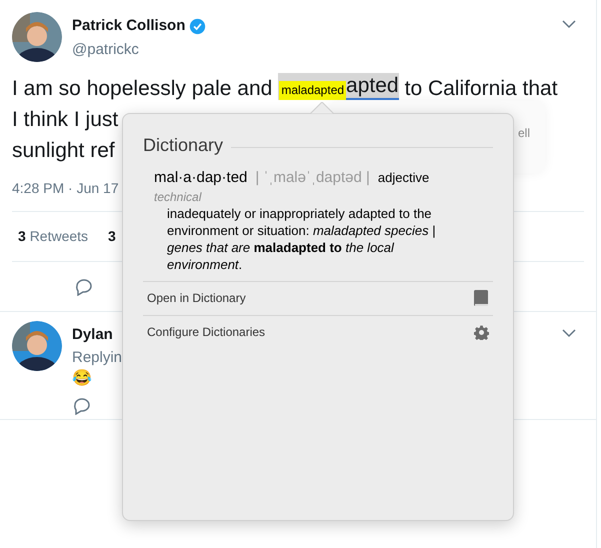 The width and height of the screenshot is (601, 548). Describe the element at coordinates (129, 26) in the screenshot. I see `author-name: Patrick Collison` at that location.